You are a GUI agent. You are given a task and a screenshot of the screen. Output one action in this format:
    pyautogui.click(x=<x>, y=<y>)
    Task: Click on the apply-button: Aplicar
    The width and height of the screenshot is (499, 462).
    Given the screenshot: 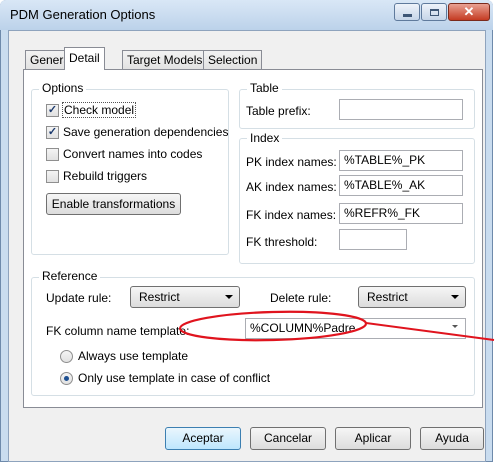 What is the action you would take?
    pyautogui.click(x=373, y=438)
    